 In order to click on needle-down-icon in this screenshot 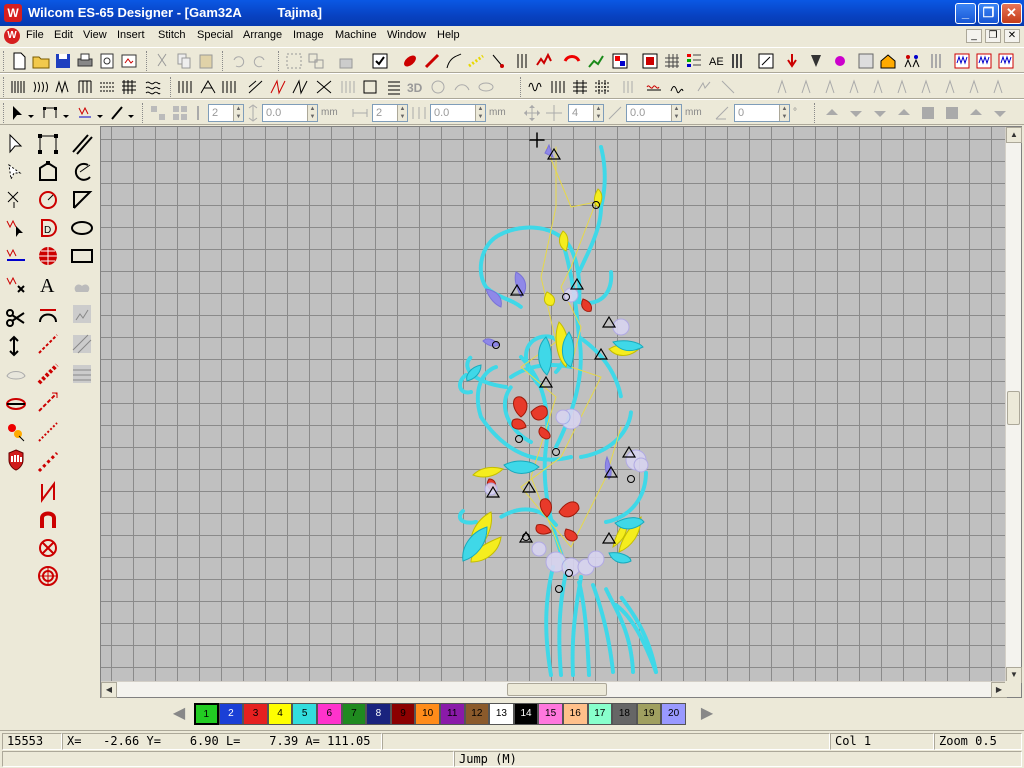, I will do `click(792, 61)`.